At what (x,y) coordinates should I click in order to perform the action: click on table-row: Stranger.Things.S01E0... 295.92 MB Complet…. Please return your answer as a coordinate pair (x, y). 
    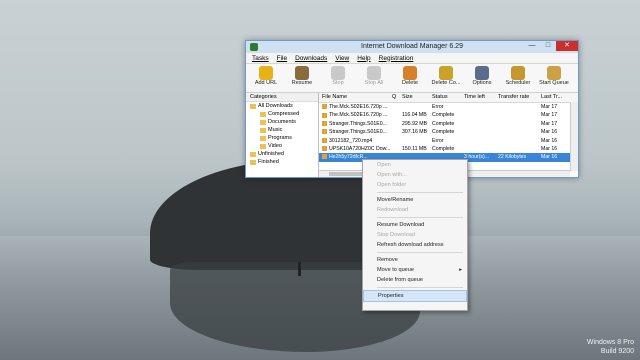
    Looking at the image, I should click on (448, 124).